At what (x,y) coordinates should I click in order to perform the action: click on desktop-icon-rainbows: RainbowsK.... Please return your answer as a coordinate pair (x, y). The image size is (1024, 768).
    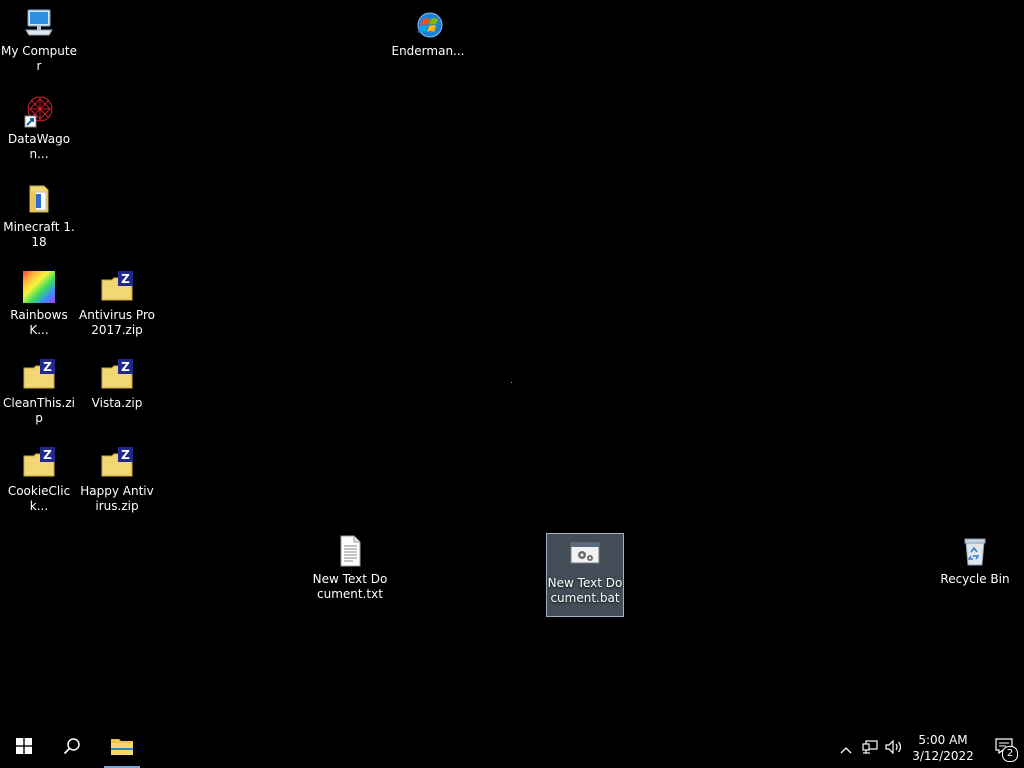
    Looking at the image, I should click on (39, 302).